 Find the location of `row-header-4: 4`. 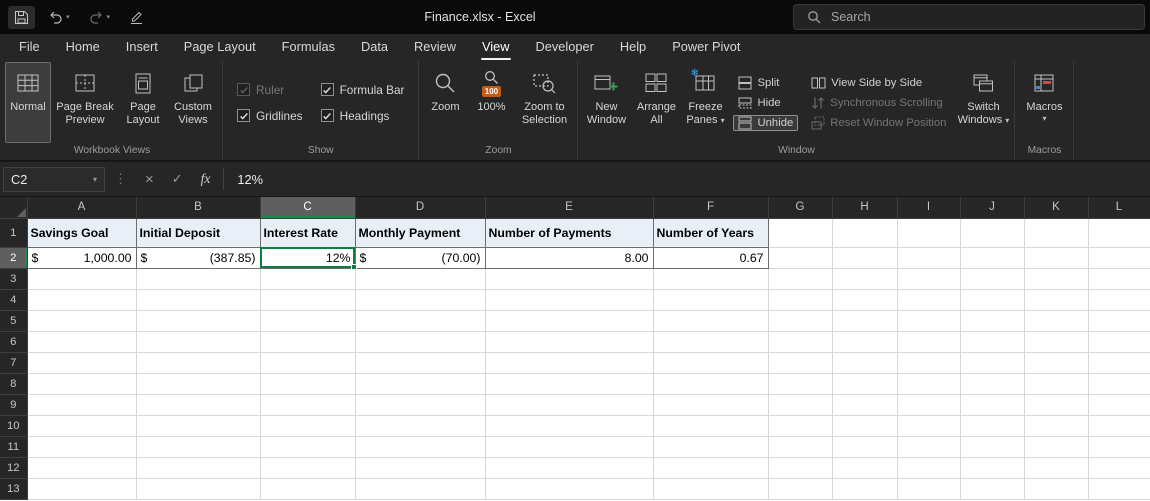

row-header-4: 4 is located at coordinates (14, 300).